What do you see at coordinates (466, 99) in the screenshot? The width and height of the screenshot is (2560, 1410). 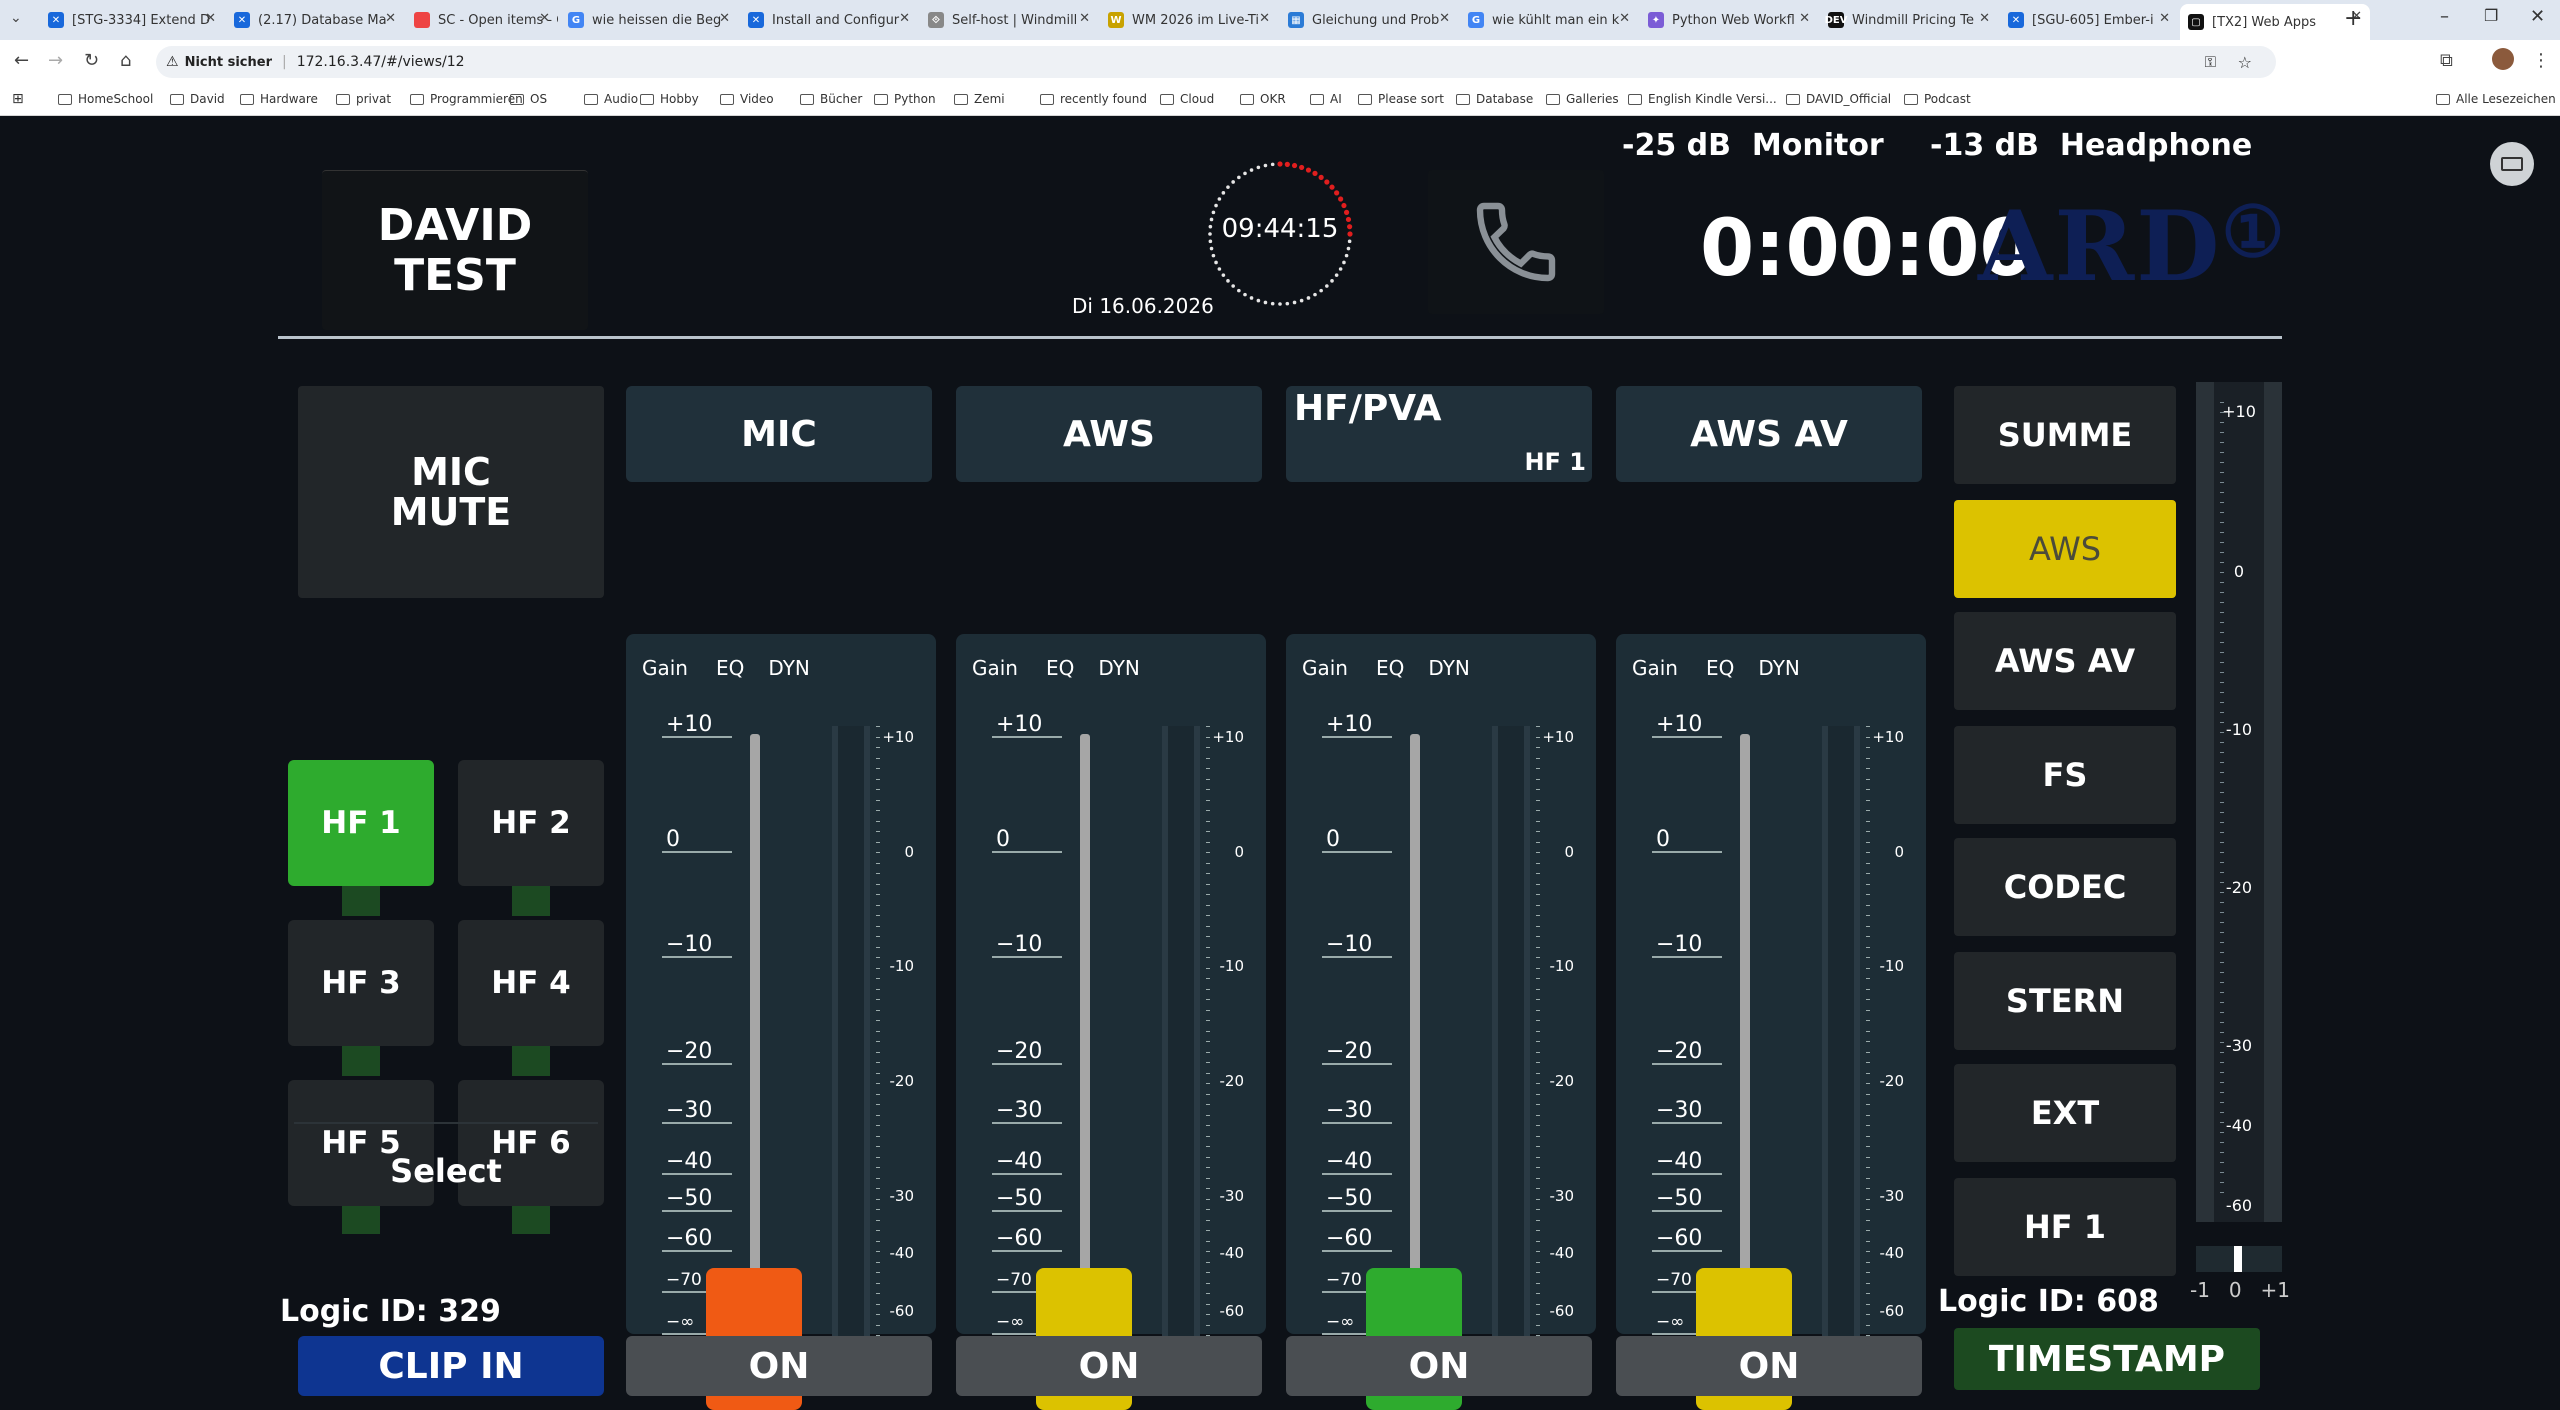 I see `bookmark-item: Programmieren` at bounding box center [466, 99].